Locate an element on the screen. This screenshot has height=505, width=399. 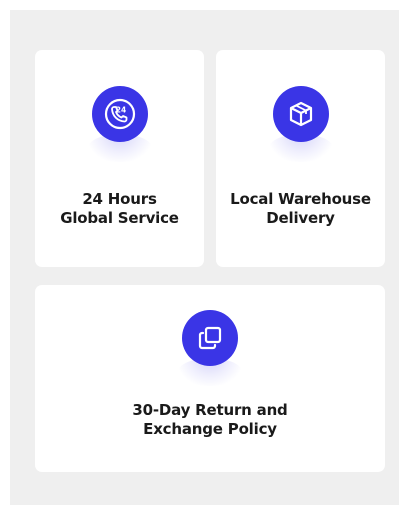
copy-return-icon is located at coordinates (210, 338).